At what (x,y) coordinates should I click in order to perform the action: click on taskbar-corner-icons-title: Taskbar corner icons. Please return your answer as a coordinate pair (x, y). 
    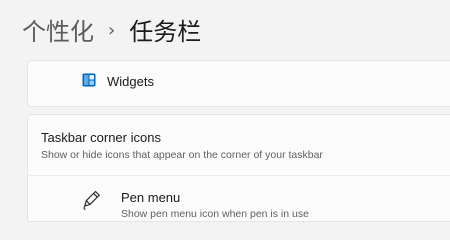
    Looking at the image, I should click on (101, 137).